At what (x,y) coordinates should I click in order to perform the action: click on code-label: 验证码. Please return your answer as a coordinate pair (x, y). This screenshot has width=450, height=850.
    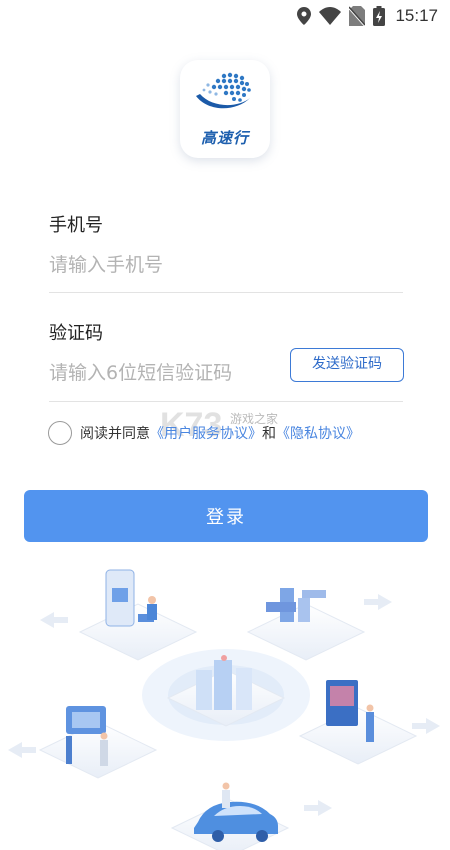
    Looking at the image, I should click on (76, 333).